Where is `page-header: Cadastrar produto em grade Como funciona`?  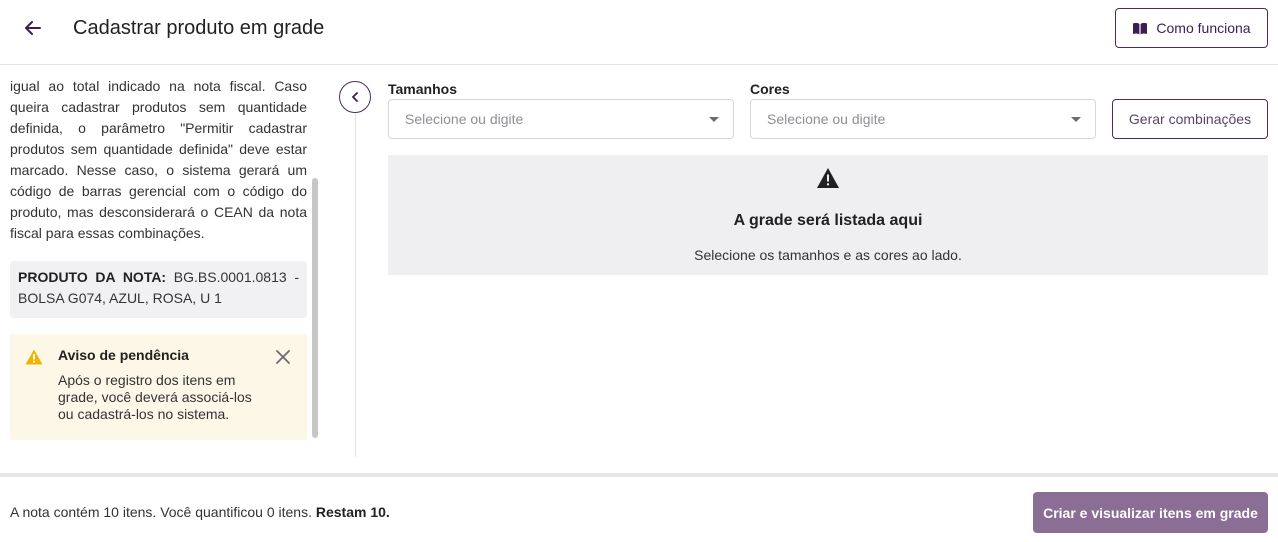
page-header: Cadastrar produto em grade Como funciona is located at coordinates (639, 32).